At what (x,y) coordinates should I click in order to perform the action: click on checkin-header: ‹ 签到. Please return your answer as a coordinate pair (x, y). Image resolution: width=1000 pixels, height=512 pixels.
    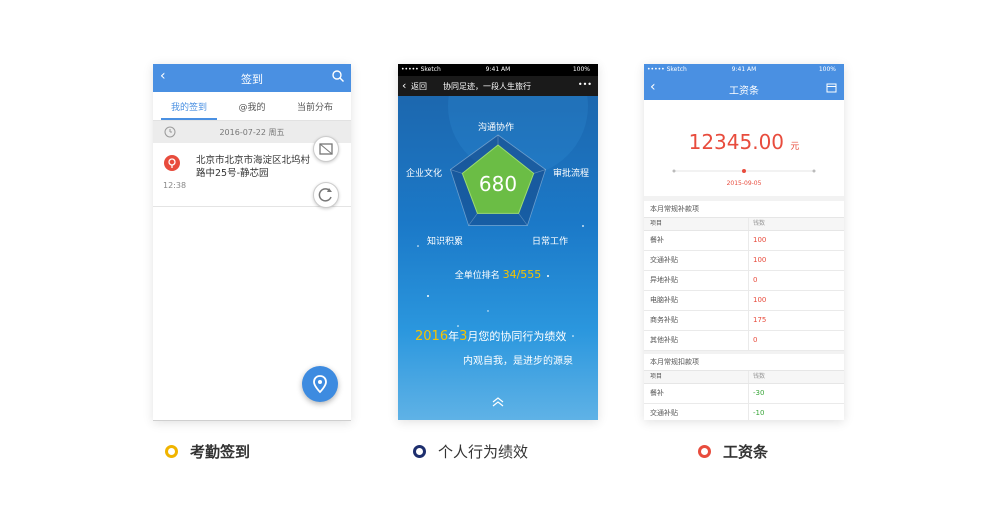
    Looking at the image, I should click on (252, 78).